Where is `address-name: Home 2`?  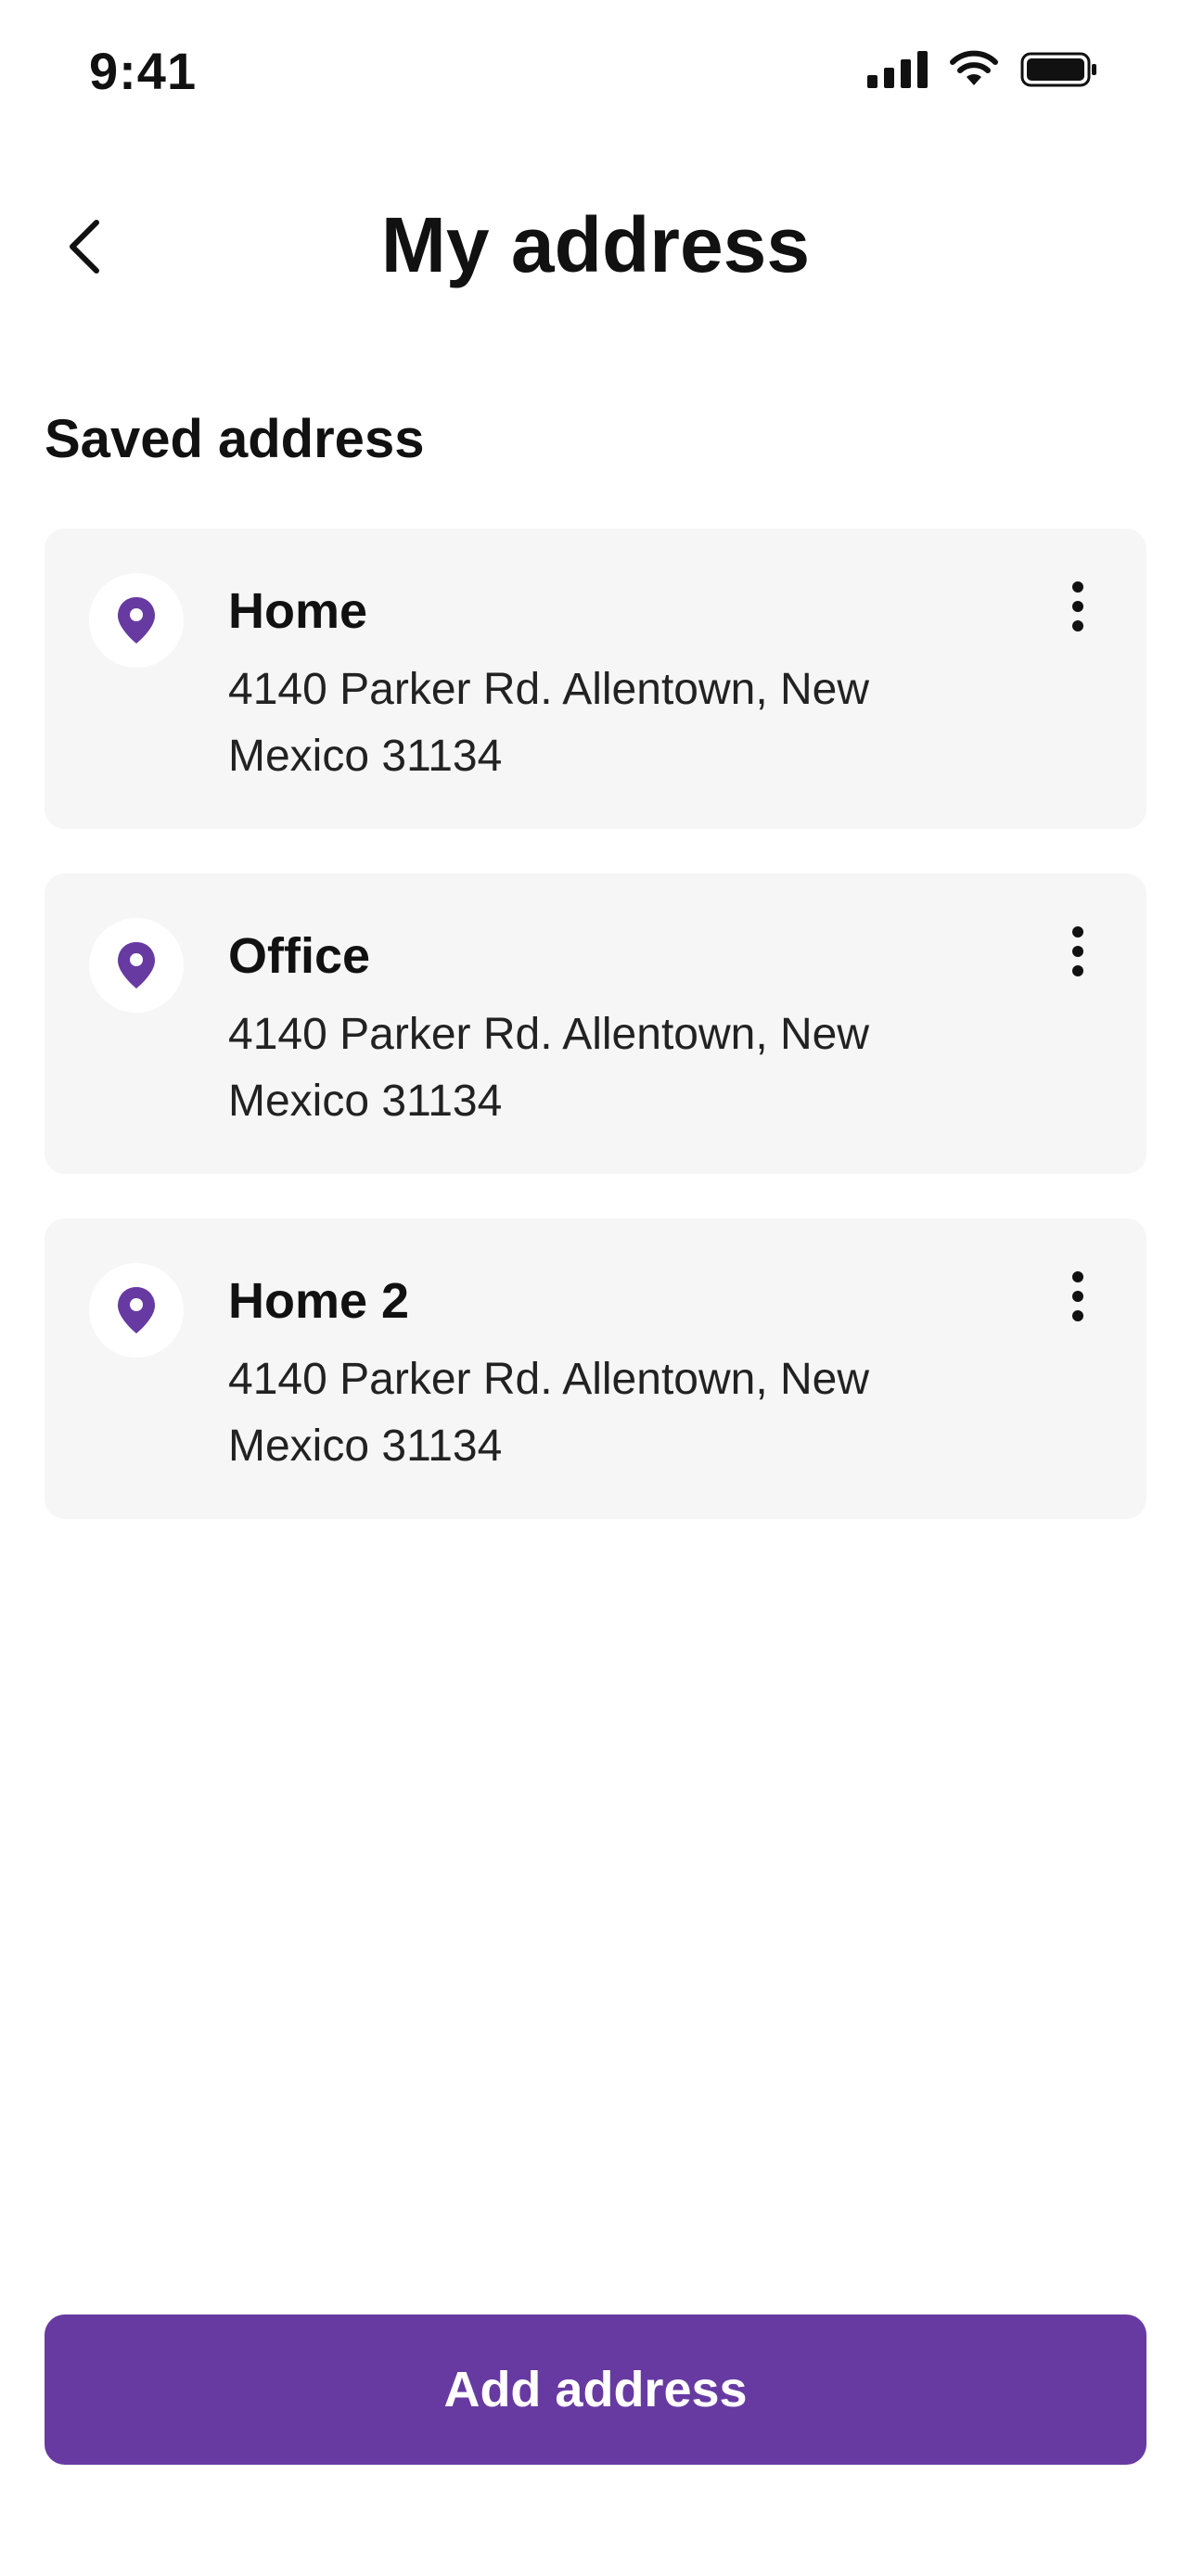 address-name: Home 2 is located at coordinates (319, 1301).